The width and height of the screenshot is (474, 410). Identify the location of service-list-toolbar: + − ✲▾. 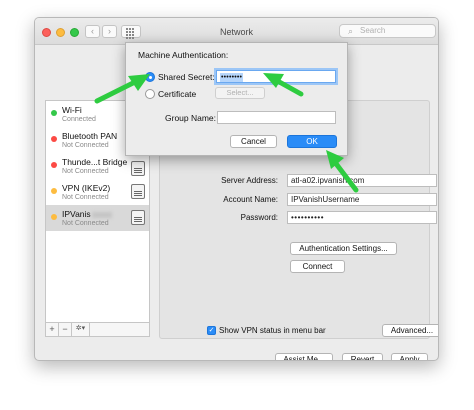
(97, 330).